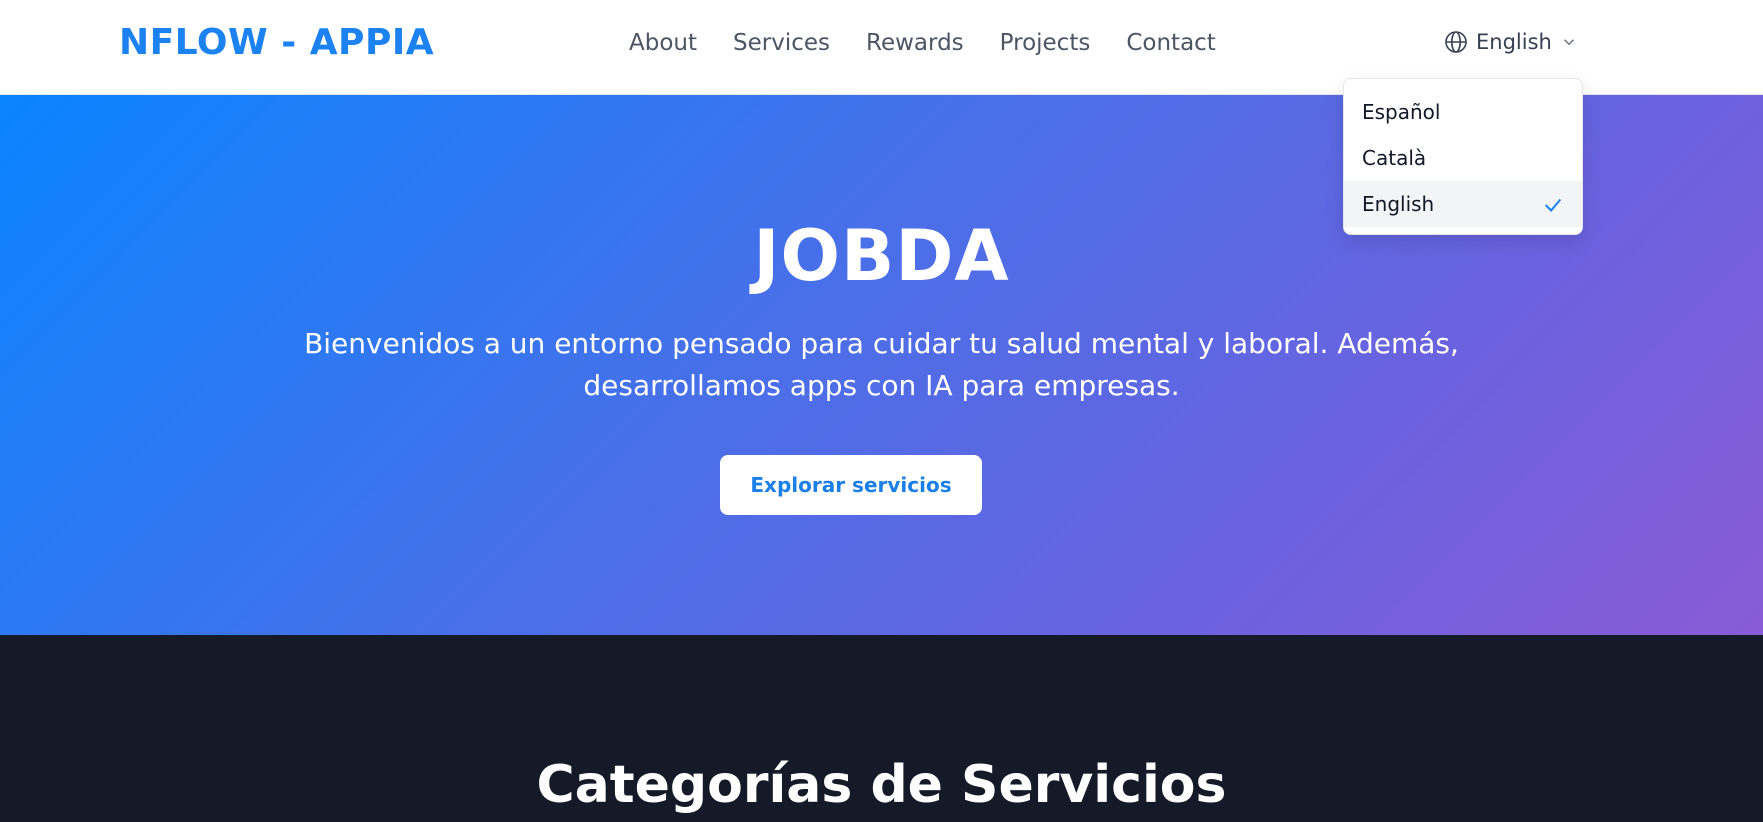 The image size is (1763, 822). I want to click on language-option-label: Català, so click(1394, 158).